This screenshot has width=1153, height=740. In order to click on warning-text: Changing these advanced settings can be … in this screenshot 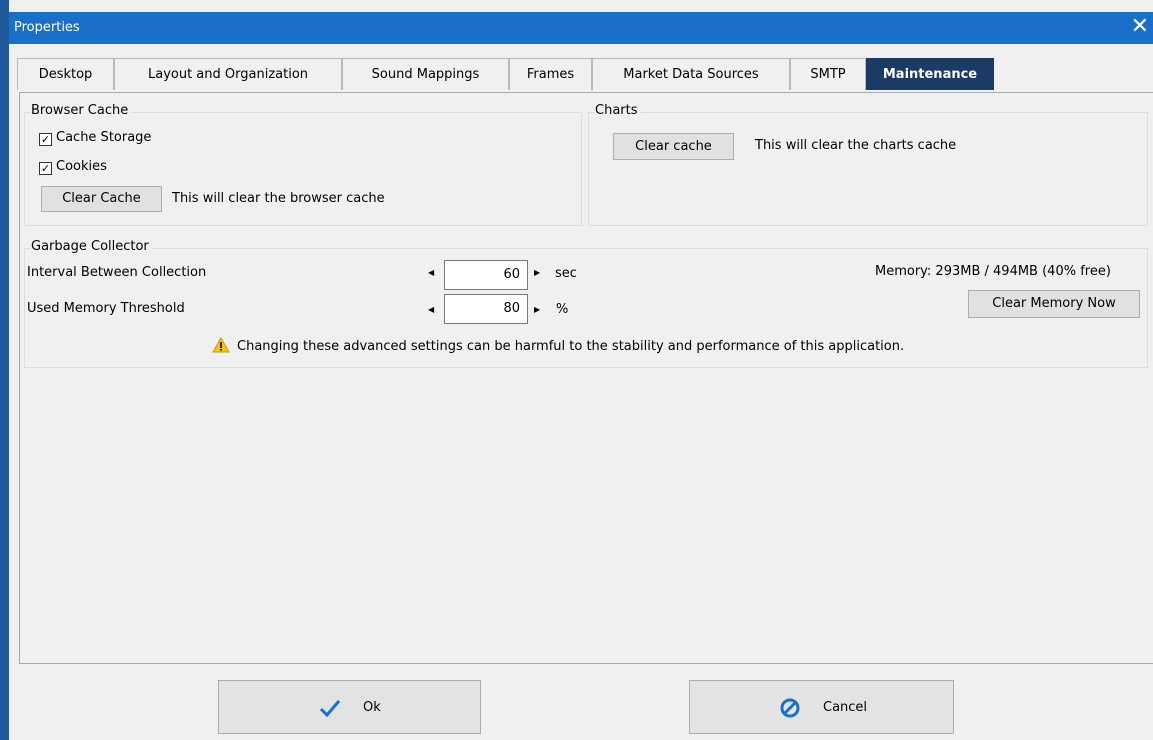, I will do `click(571, 346)`.